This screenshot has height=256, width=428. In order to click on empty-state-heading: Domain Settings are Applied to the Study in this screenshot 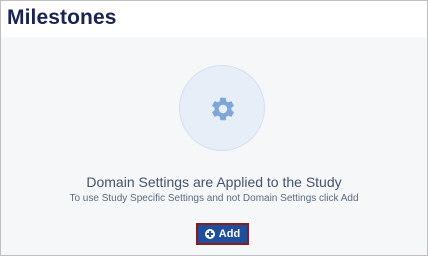, I will do `click(214, 182)`.